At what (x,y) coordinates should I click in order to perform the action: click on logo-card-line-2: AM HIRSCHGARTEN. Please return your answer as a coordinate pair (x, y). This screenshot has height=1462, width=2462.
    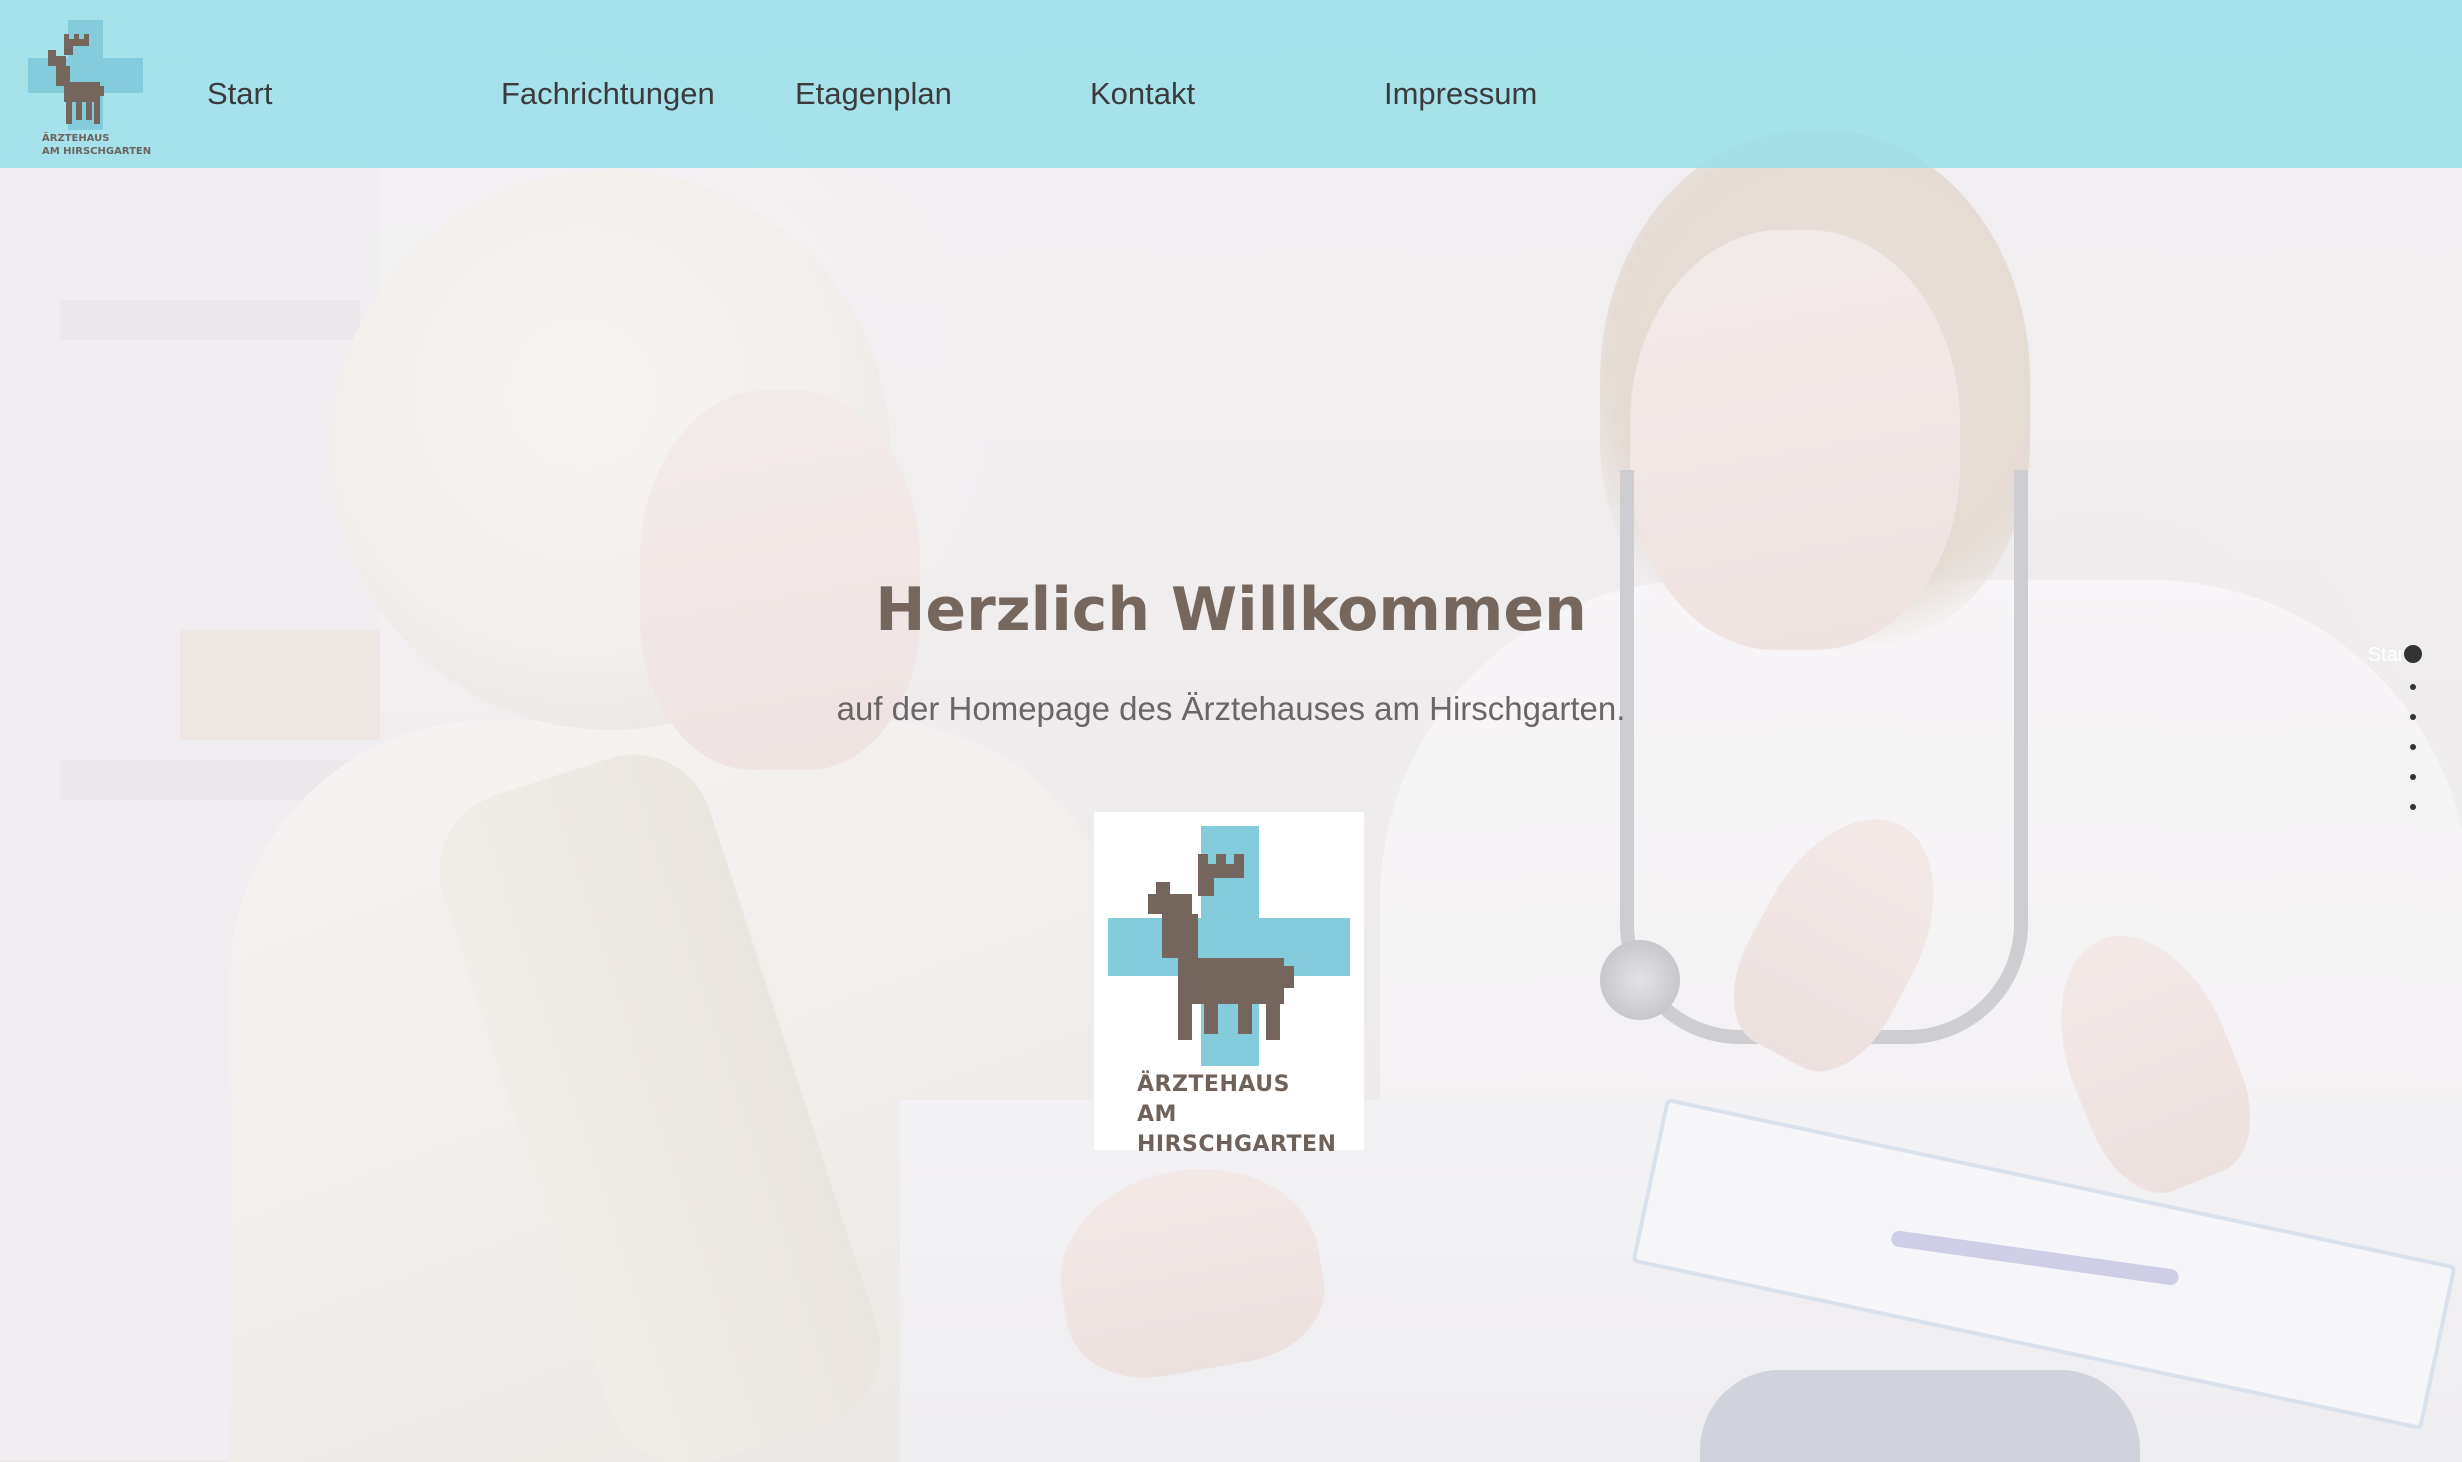
    Looking at the image, I should click on (1237, 1129).